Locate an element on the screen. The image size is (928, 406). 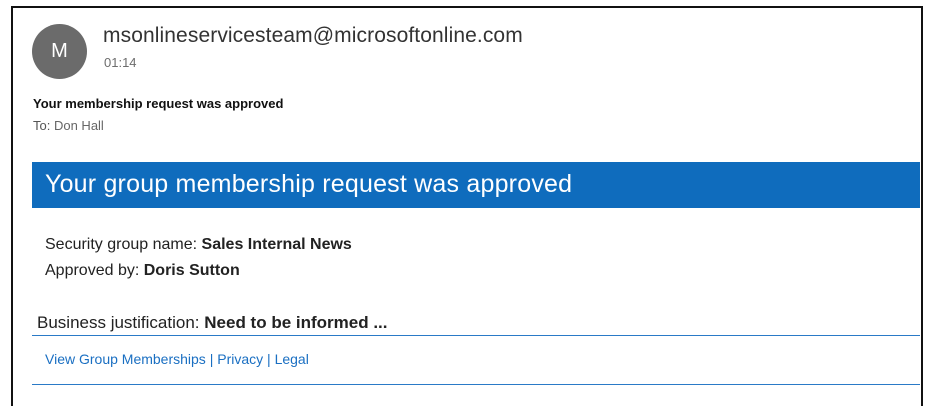
email-subject: Your membership request was approved is located at coordinates (158, 103).